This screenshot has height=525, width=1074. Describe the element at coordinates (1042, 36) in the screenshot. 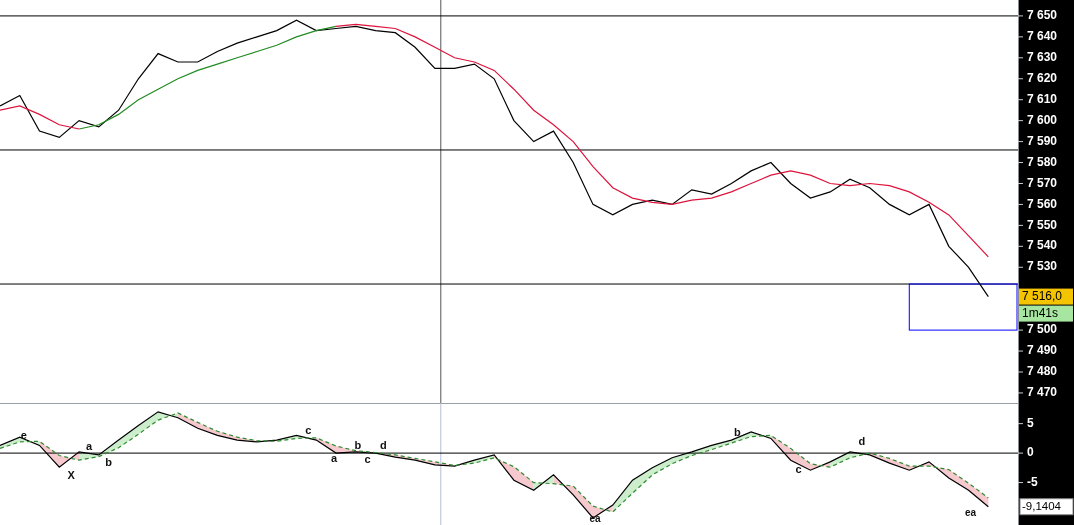

I see `axis-label: 7 640` at that location.